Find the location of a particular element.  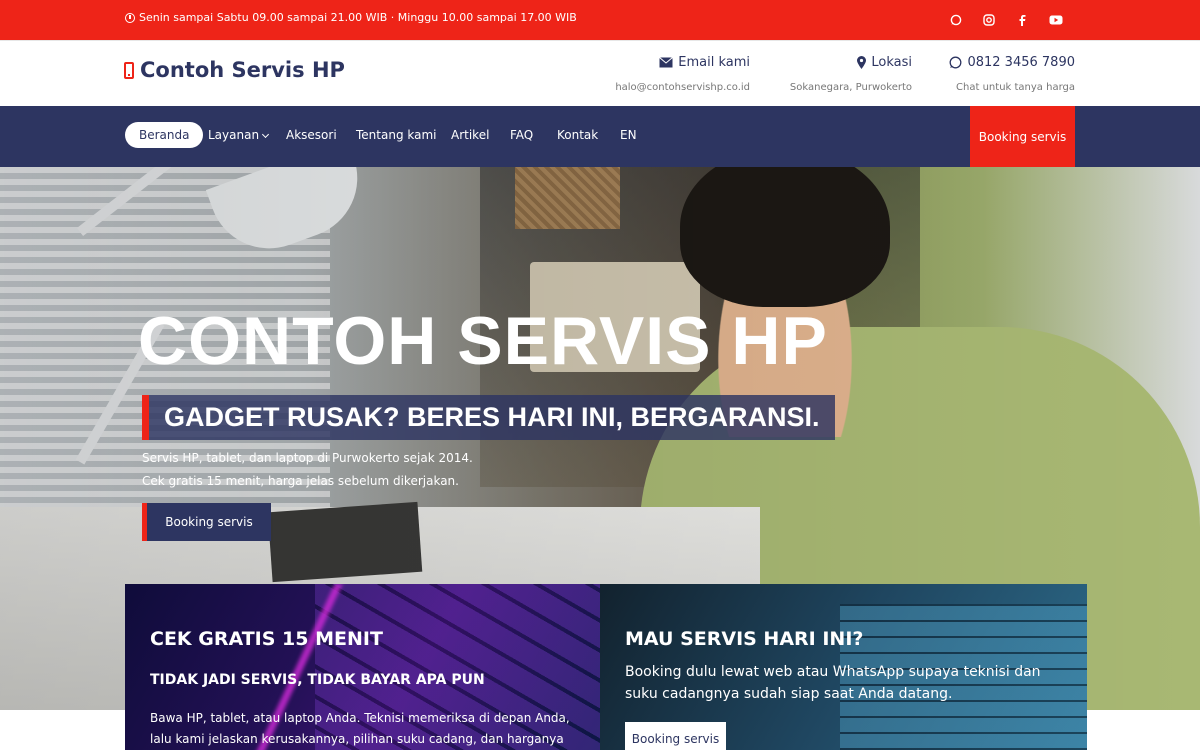

nav-item-faq: FAQ is located at coordinates (521, 135).